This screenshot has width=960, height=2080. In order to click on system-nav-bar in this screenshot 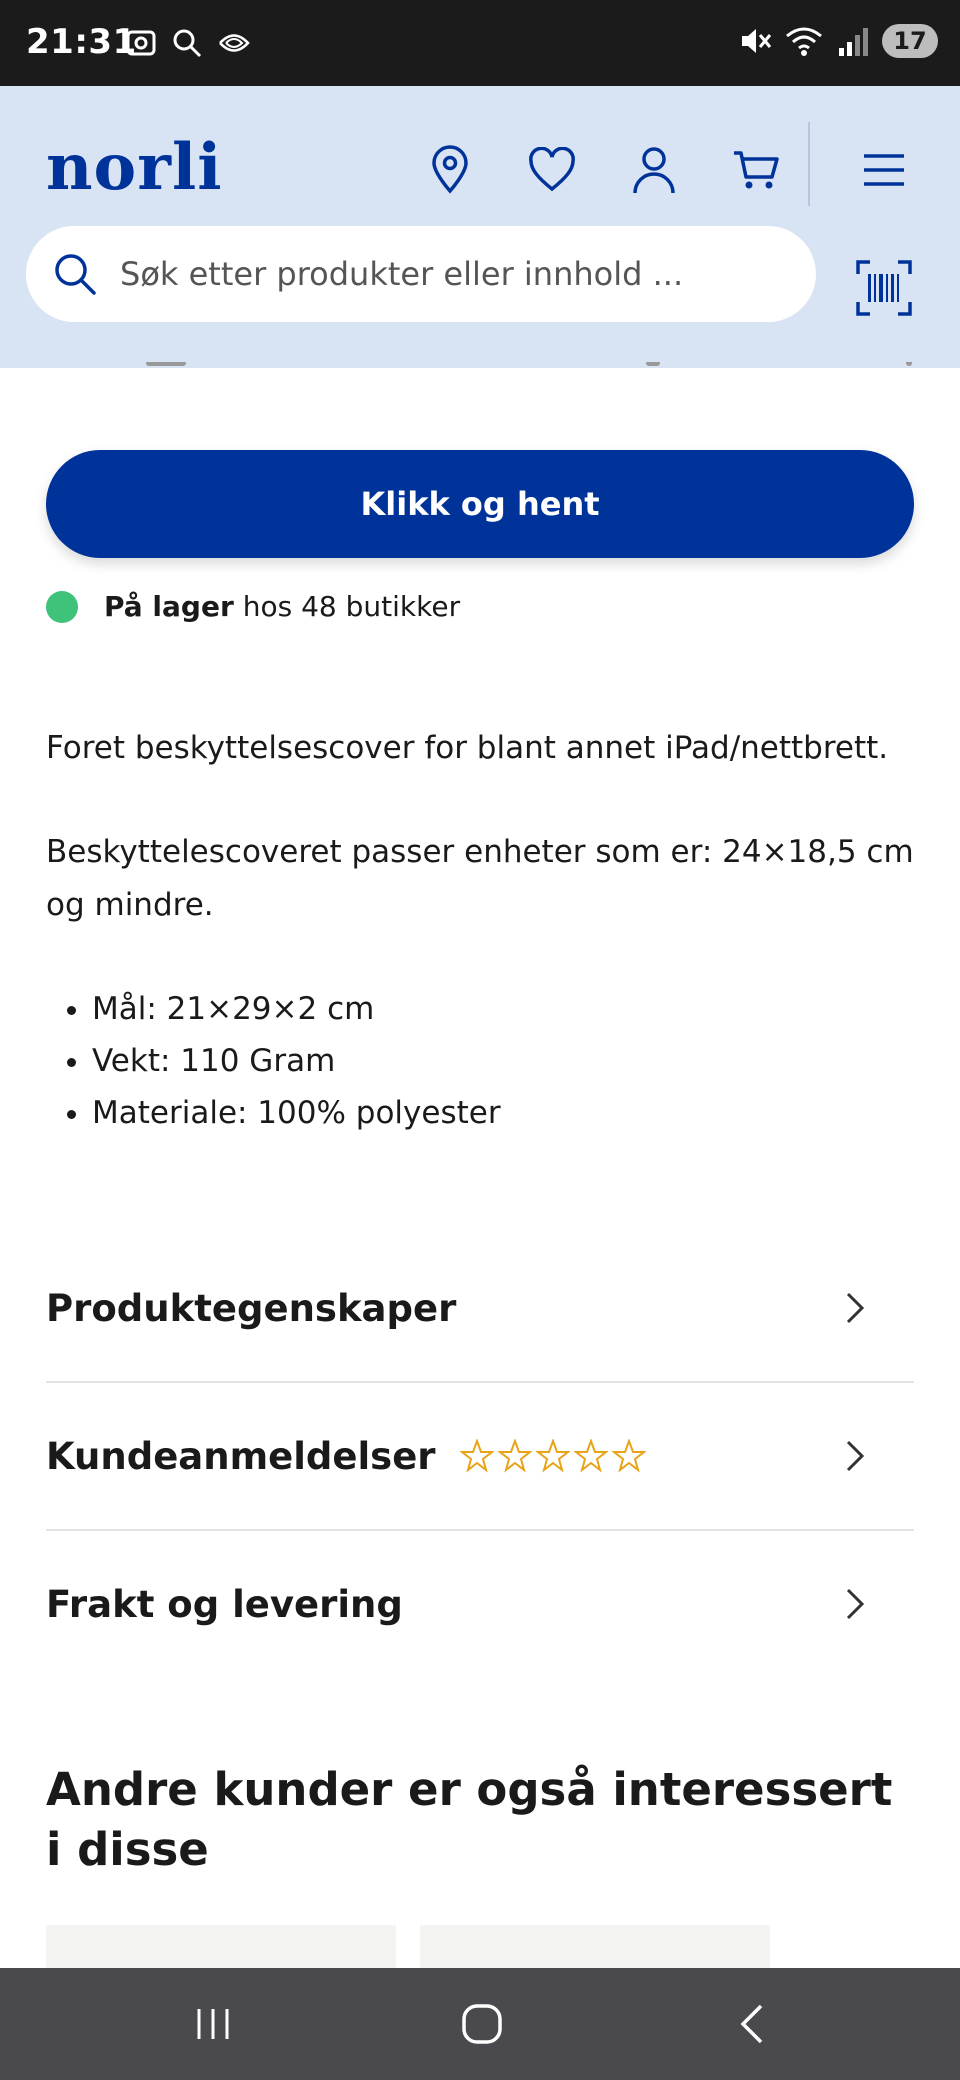, I will do `click(480, 2024)`.